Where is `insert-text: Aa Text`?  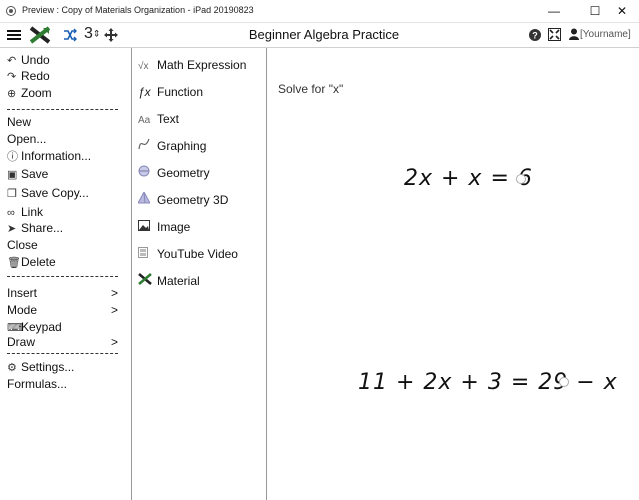 insert-text: Aa Text is located at coordinates (158, 119).